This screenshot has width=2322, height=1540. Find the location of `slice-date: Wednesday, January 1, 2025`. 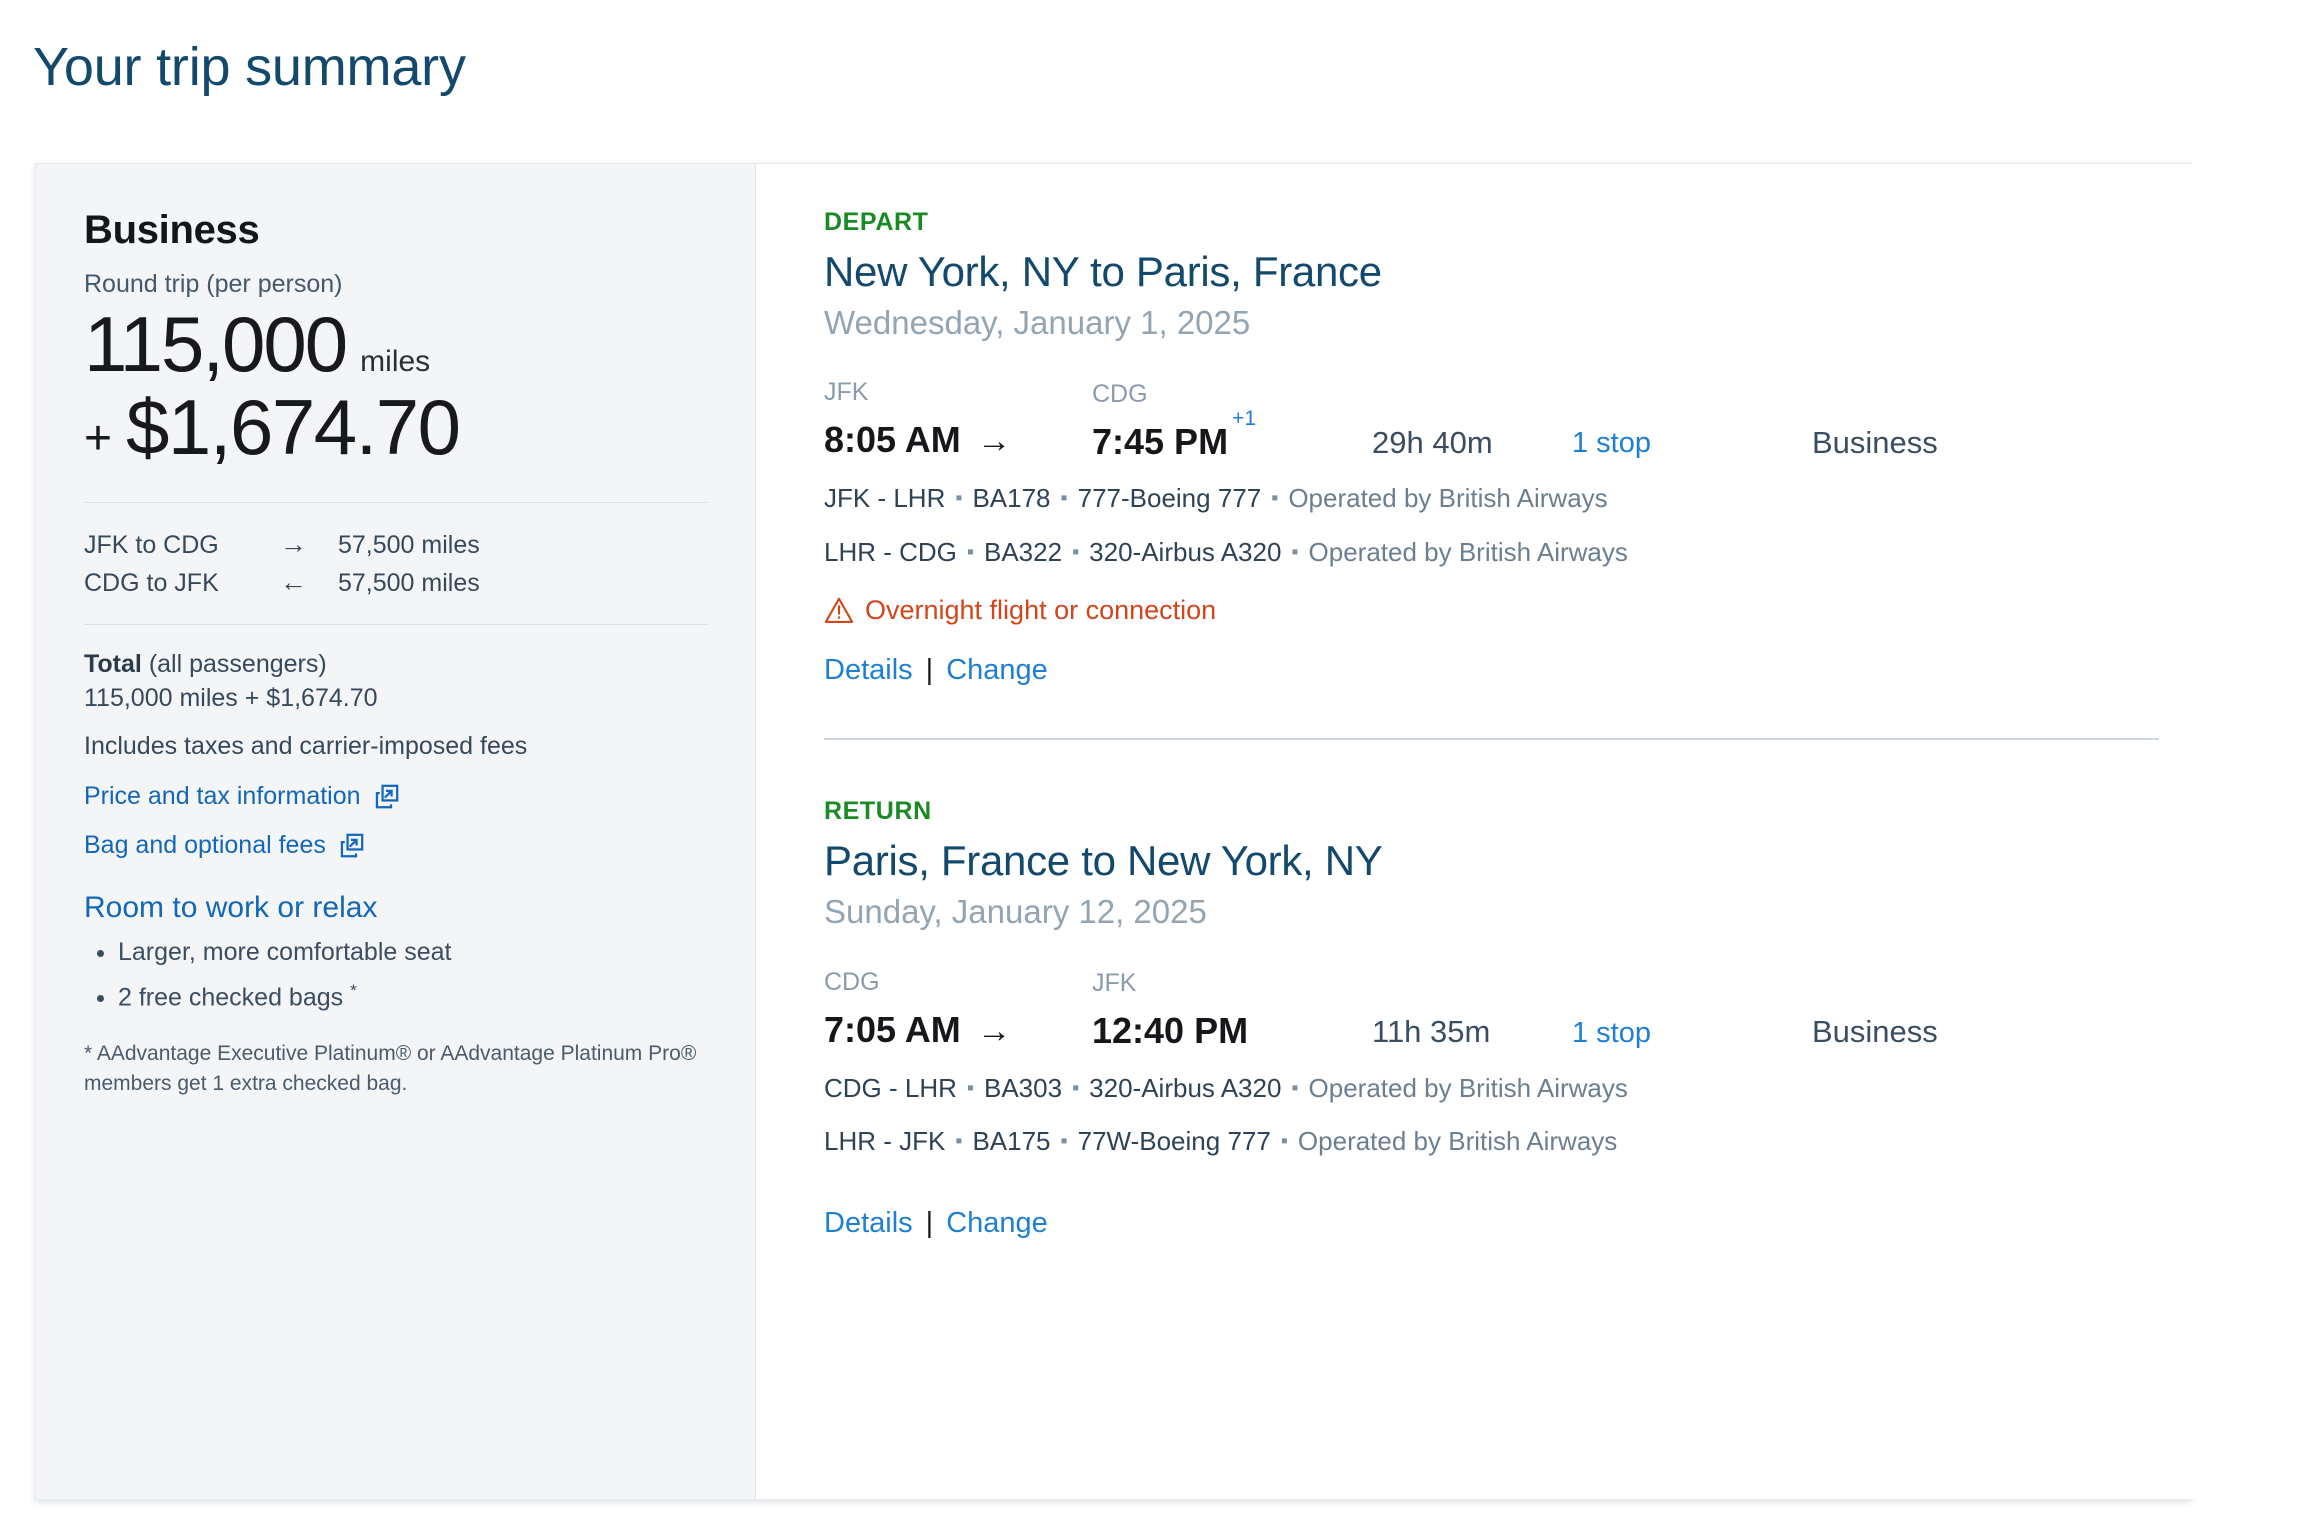

slice-date: Wednesday, January 1, 2025 is located at coordinates (1037, 322).